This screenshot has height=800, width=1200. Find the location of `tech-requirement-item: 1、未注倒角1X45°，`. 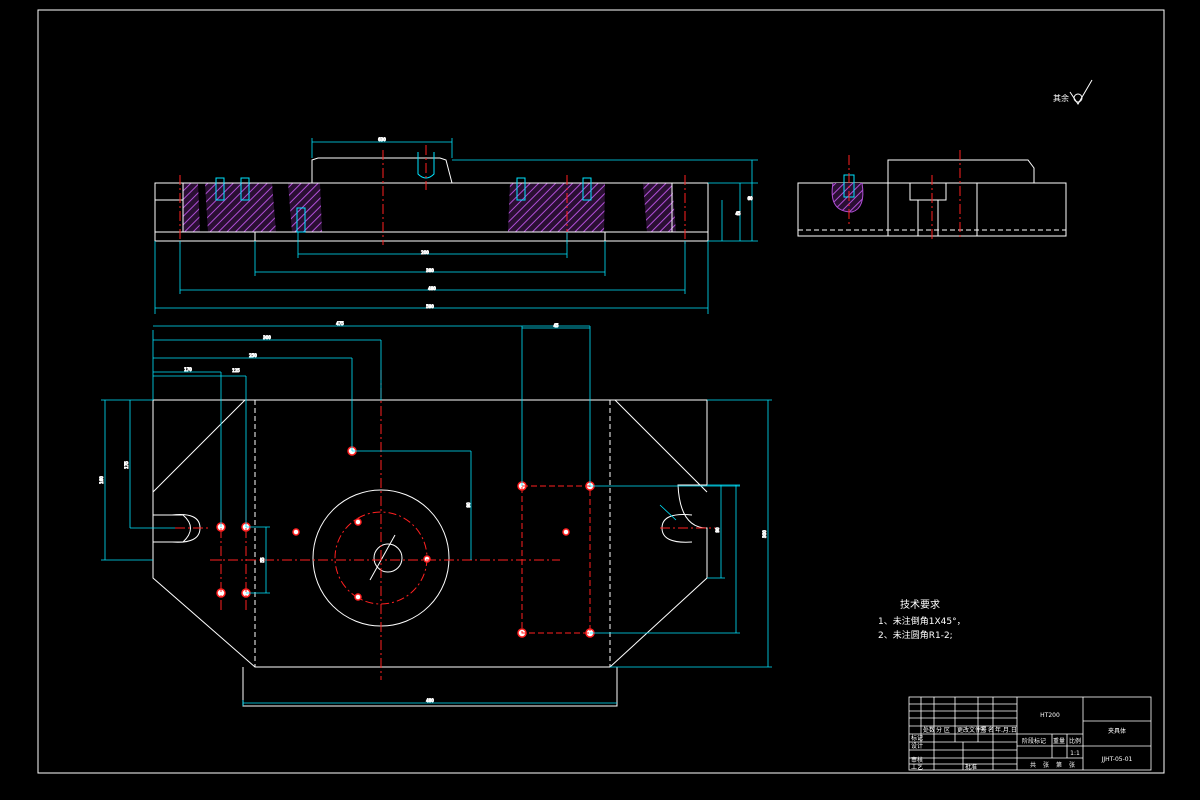

tech-requirement-item: 1、未注倒角1X45°， is located at coordinates (922, 621).